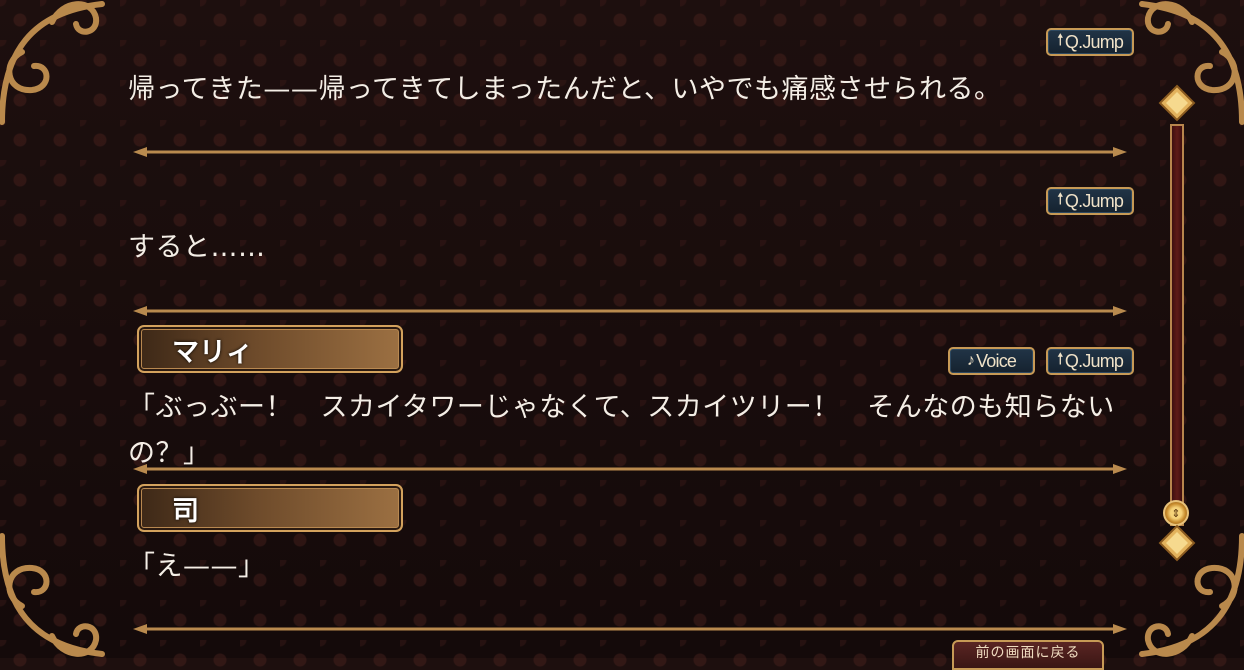 The image size is (1244, 670). I want to click on voice-replay-button: ♪ Voice, so click(991, 361).